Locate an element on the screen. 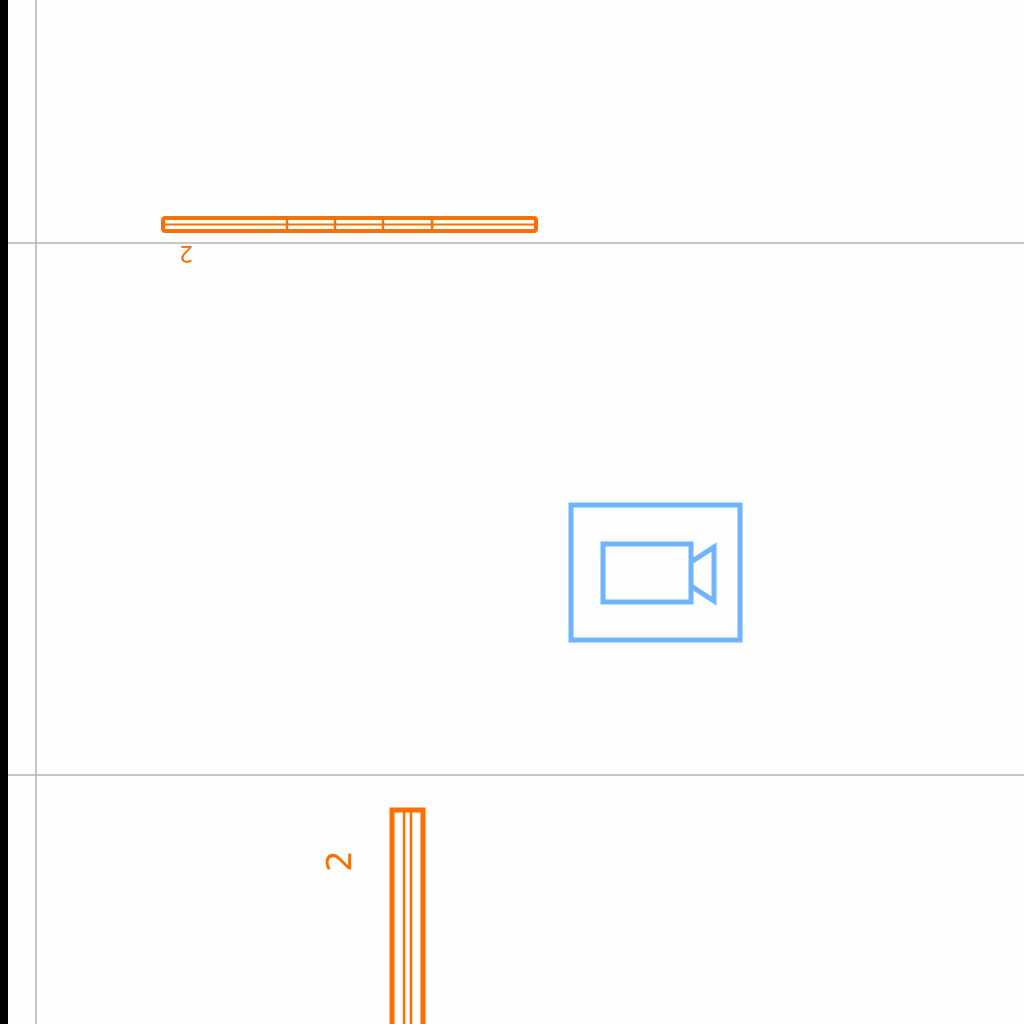  camera-icon is located at coordinates (655, 572).